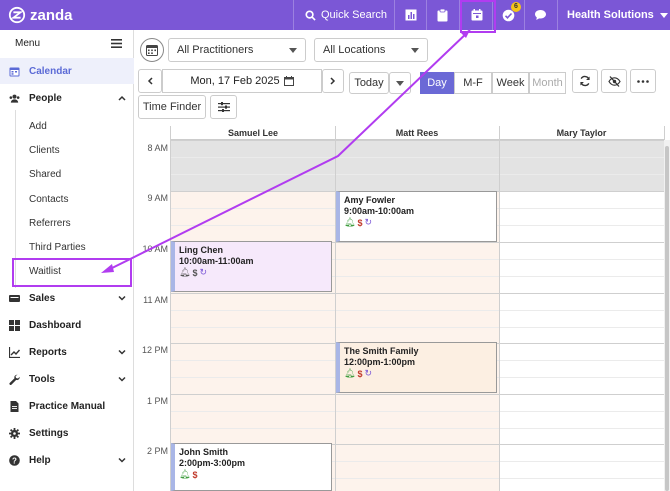 The image size is (670, 491). I want to click on reports-chart-button, so click(410, 15).